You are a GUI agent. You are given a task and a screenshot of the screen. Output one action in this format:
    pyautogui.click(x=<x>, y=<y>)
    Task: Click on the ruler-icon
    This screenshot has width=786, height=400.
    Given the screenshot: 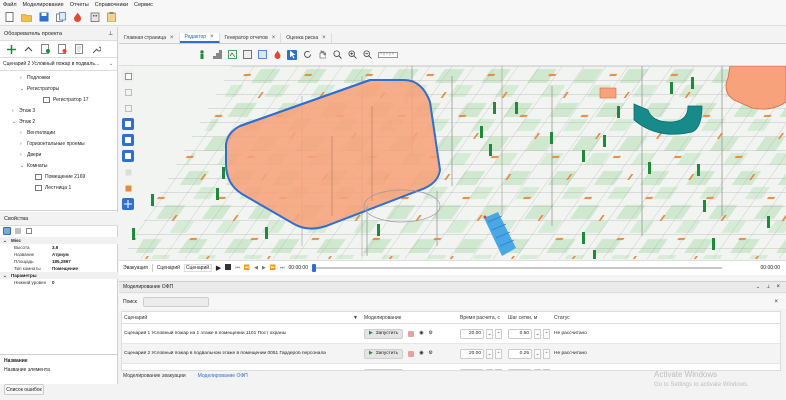 What is the action you would take?
    pyautogui.click(x=388, y=55)
    